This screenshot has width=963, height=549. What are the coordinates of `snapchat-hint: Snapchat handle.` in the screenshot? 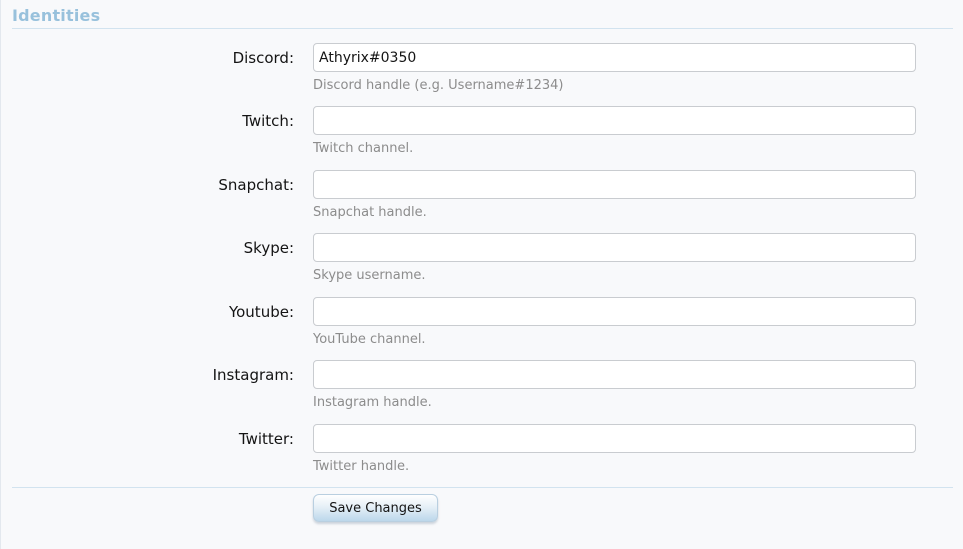 It's located at (370, 212).